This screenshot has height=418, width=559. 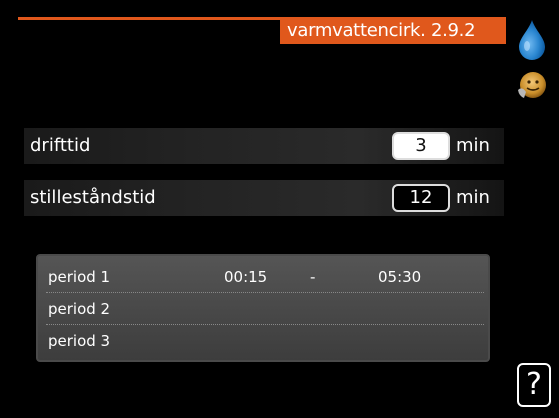 What do you see at coordinates (60, 145) in the screenshot?
I see `setting-label: drifttid` at bounding box center [60, 145].